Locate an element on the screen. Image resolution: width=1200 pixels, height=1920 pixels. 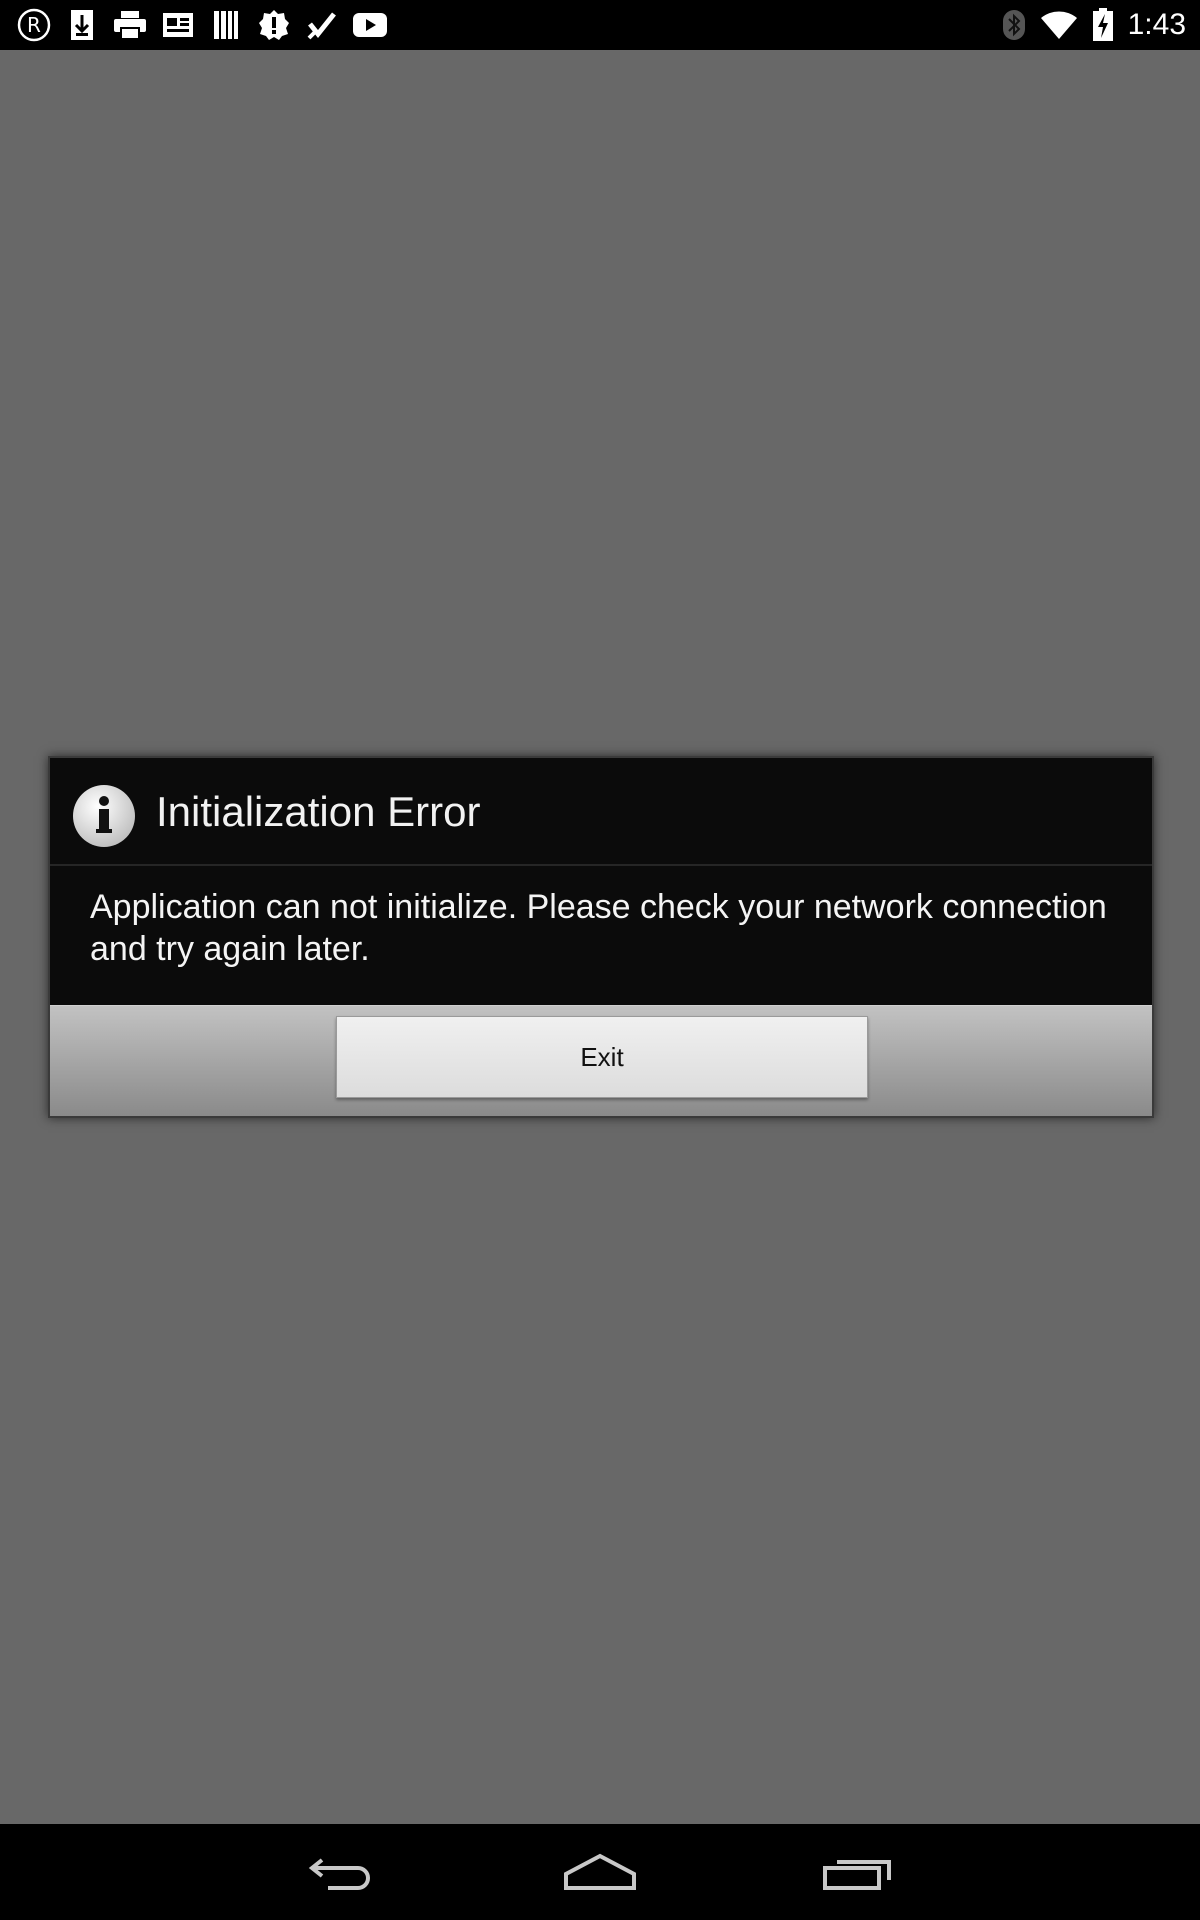
notification-icons: R is located at coordinates (208, 25).